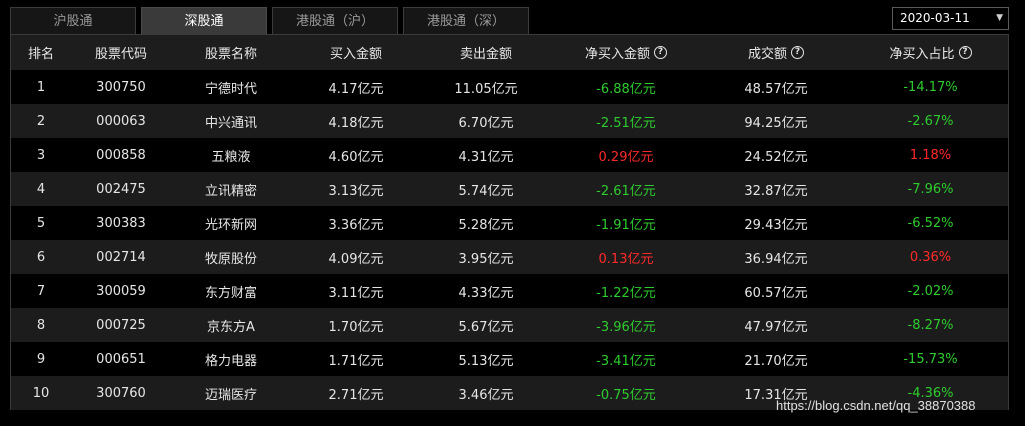 The height and width of the screenshot is (426, 1025). I want to click on sell-cell: 5.74亿元, so click(486, 191).